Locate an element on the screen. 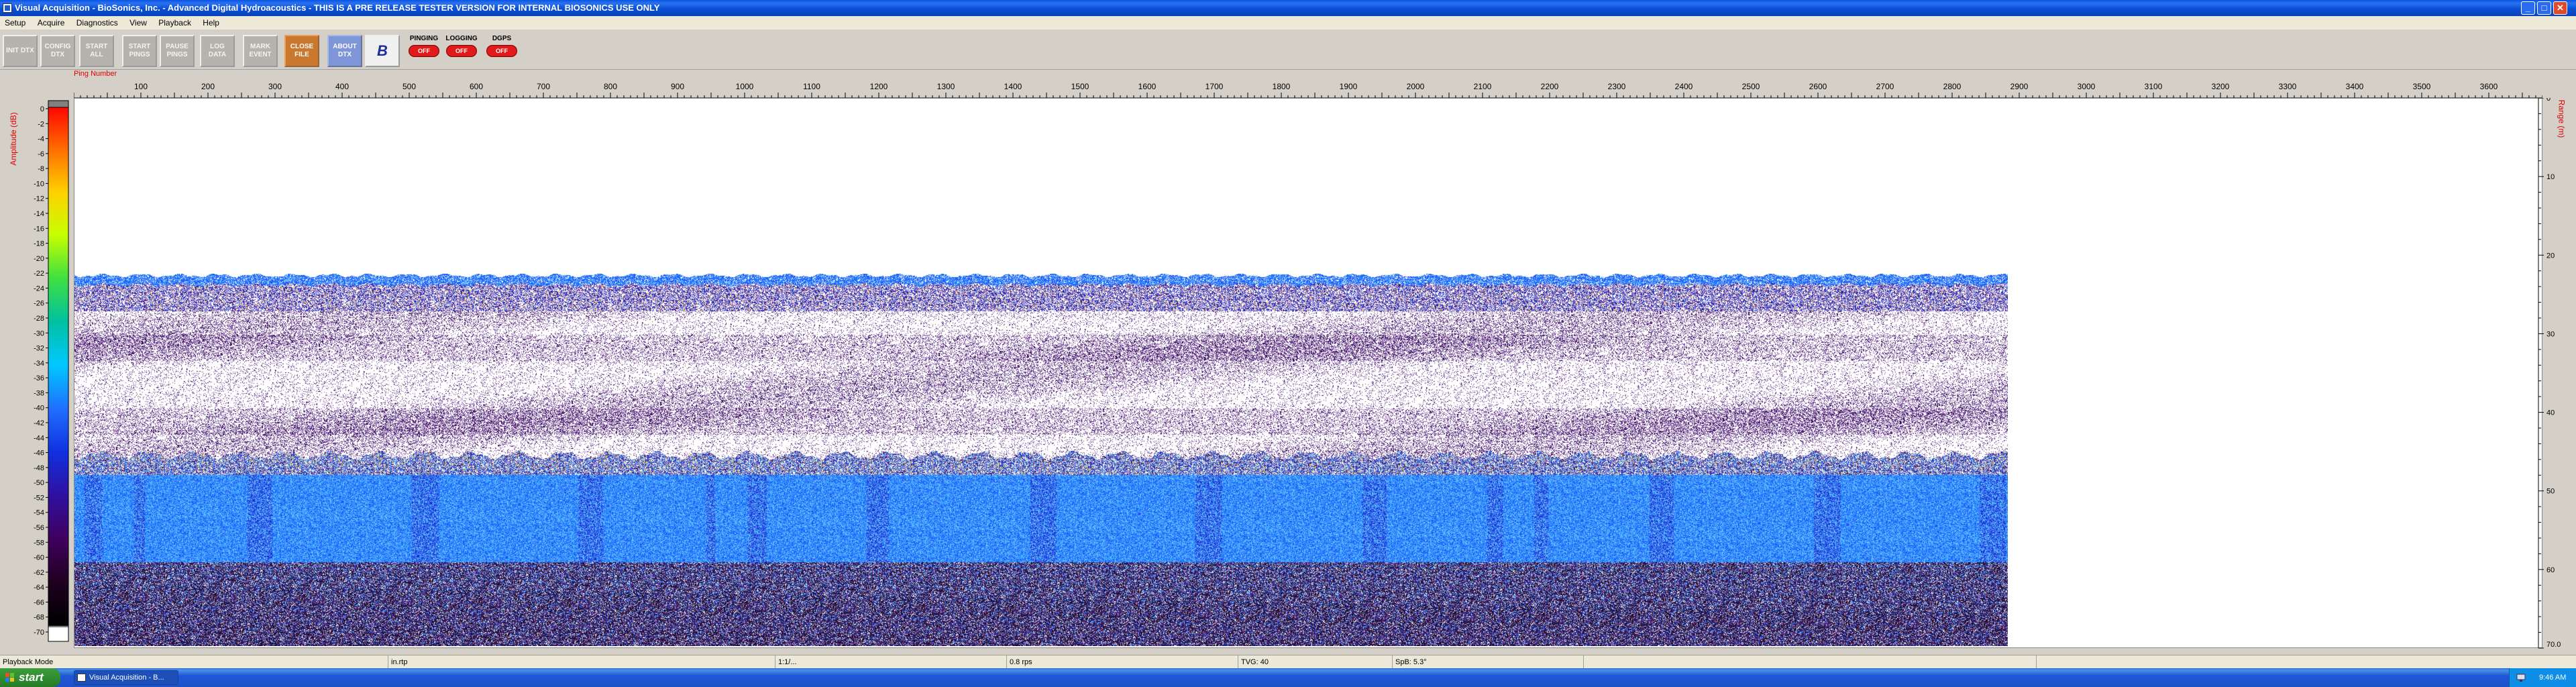 This screenshot has width=2576, height=687. menu-help: Help is located at coordinates (211, 23).